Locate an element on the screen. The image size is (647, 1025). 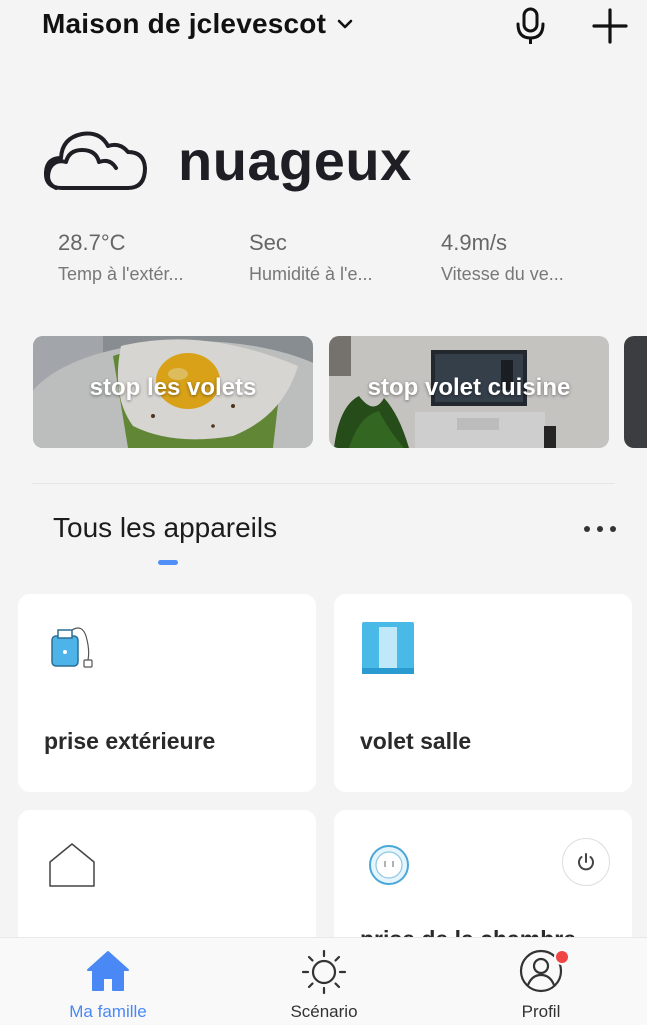
sun-icon is located at coordinates (324, 972).